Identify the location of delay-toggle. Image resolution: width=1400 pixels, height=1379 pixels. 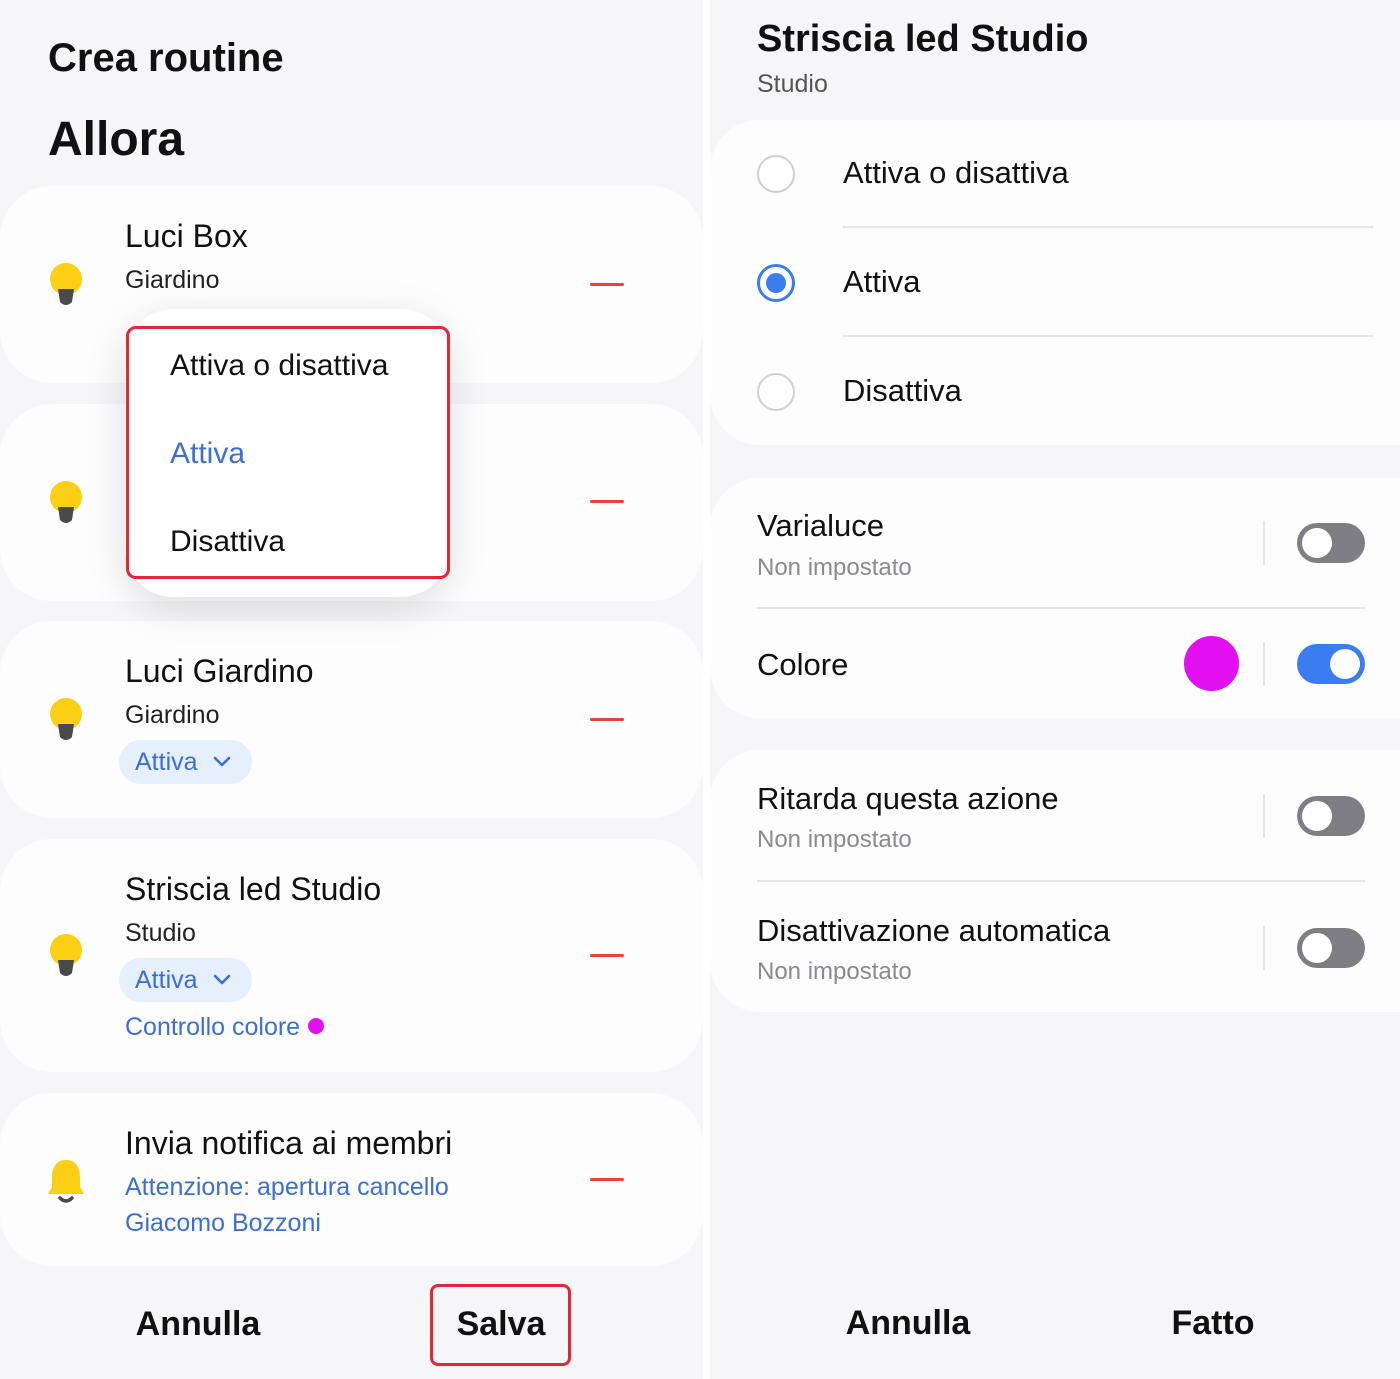
(1331, 816).